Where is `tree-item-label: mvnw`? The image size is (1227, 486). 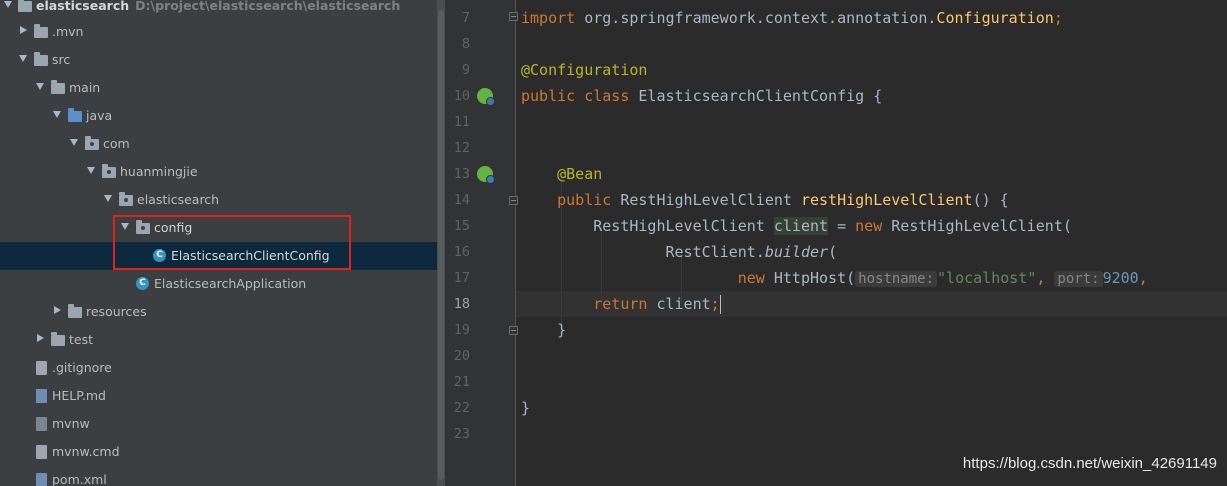
tree-item-label: mvnw is located at coordinates (71, 423).